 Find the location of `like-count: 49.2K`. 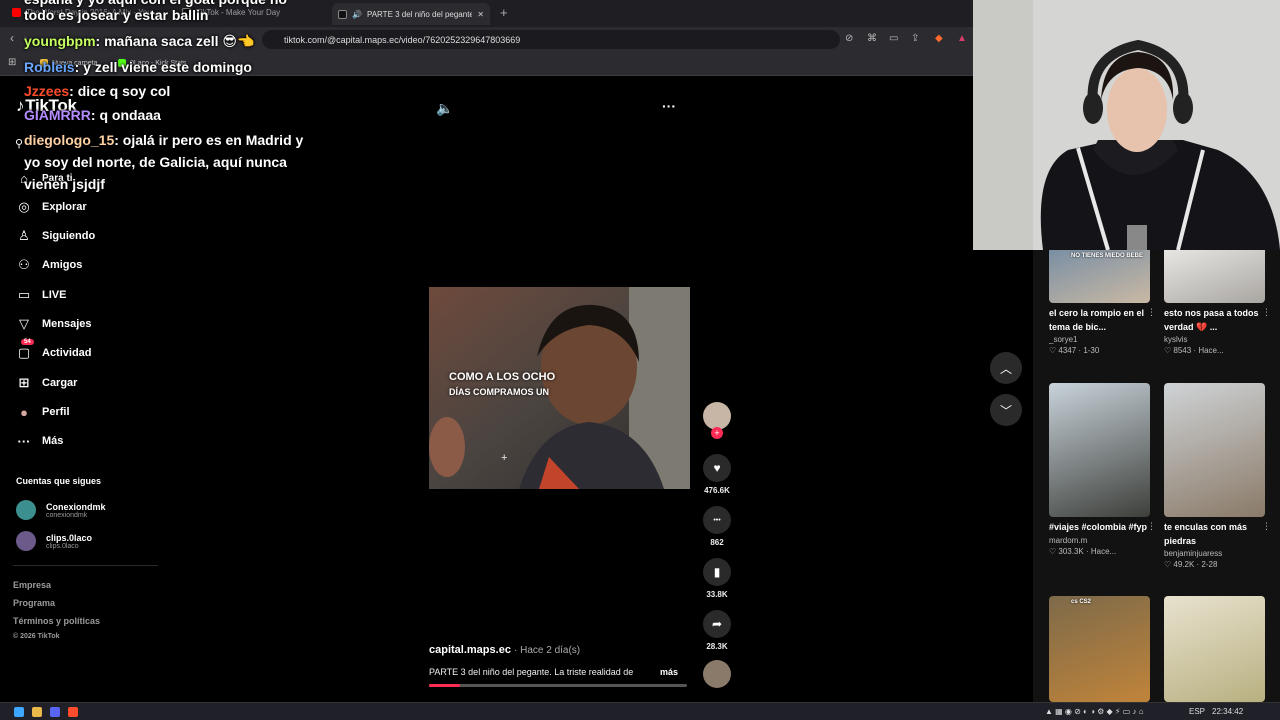

like-count: 49.2K is located at coordinates (1184, 564).